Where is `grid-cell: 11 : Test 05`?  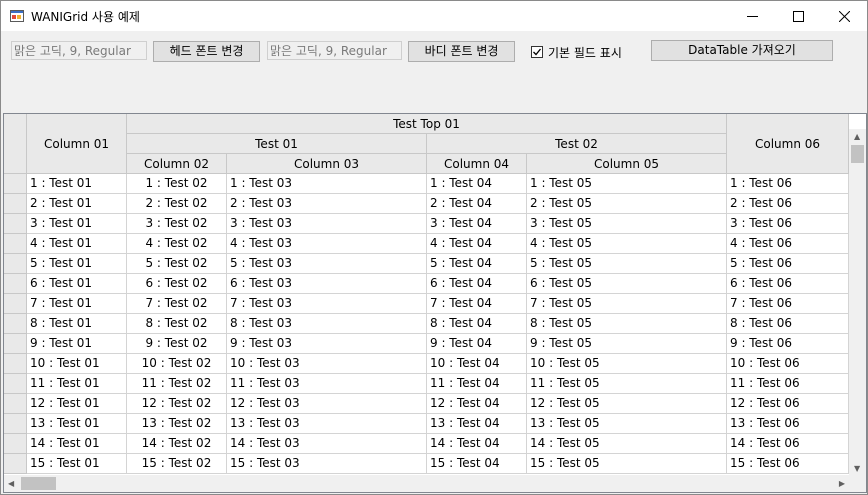
grid-cell: 11 : Test 05 is located at coordinates (627, 384).